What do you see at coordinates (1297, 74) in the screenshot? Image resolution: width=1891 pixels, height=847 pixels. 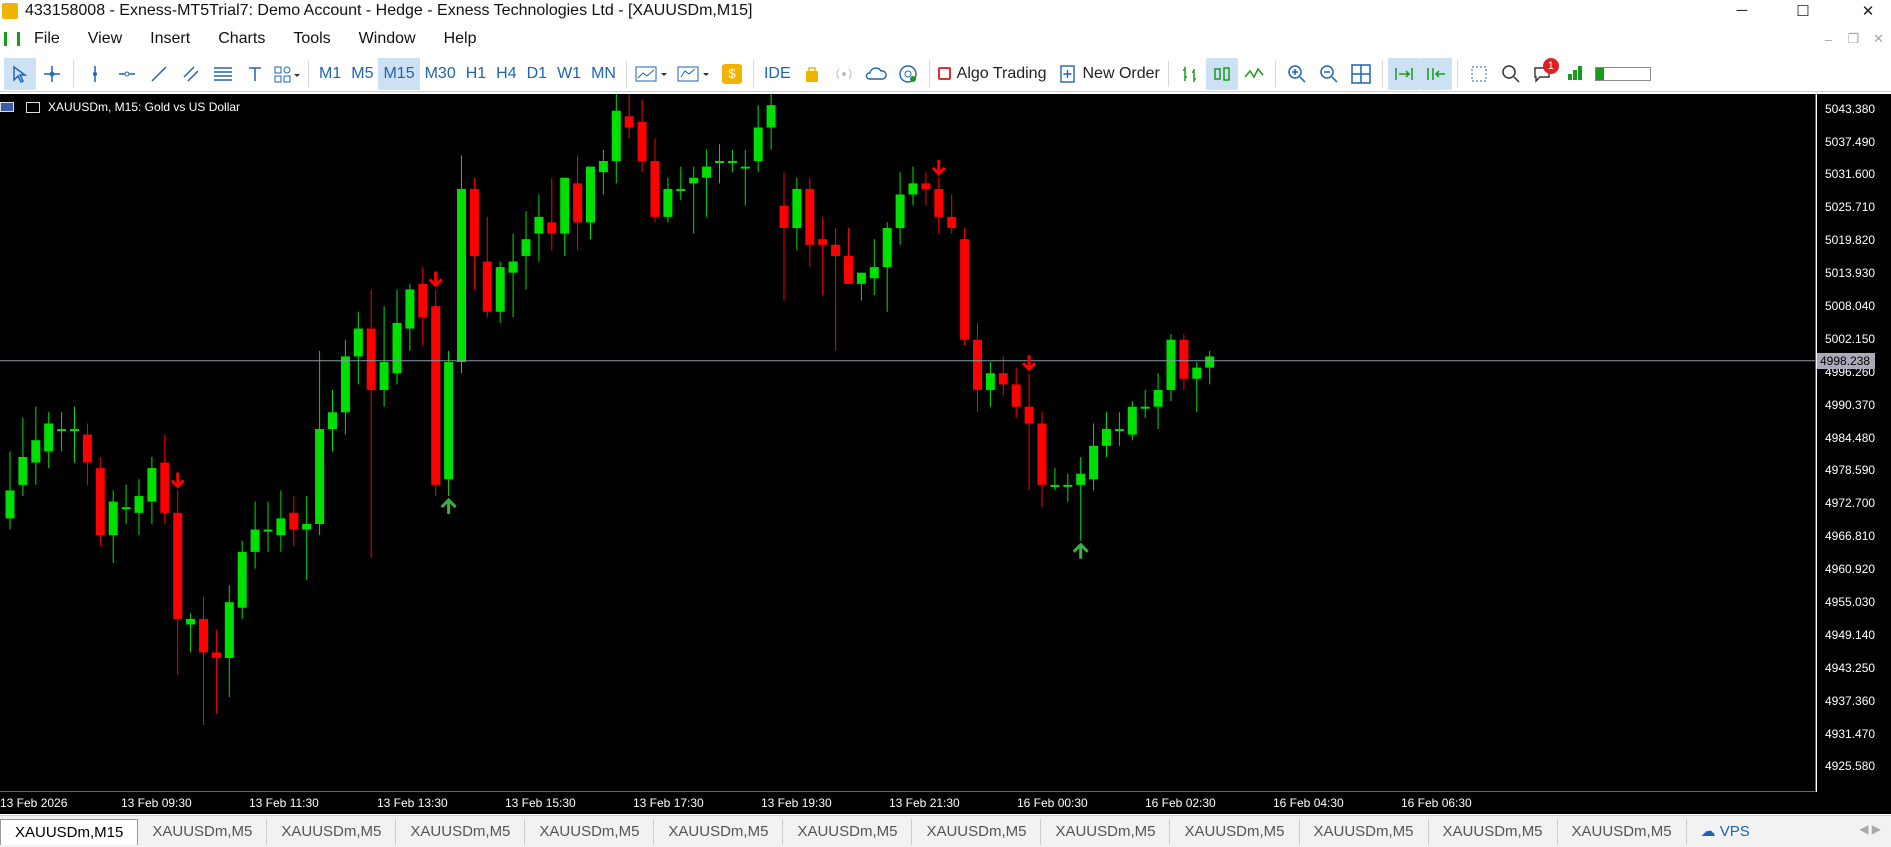 I see `zoom-in-icon` at bounding box center [1297, 74].